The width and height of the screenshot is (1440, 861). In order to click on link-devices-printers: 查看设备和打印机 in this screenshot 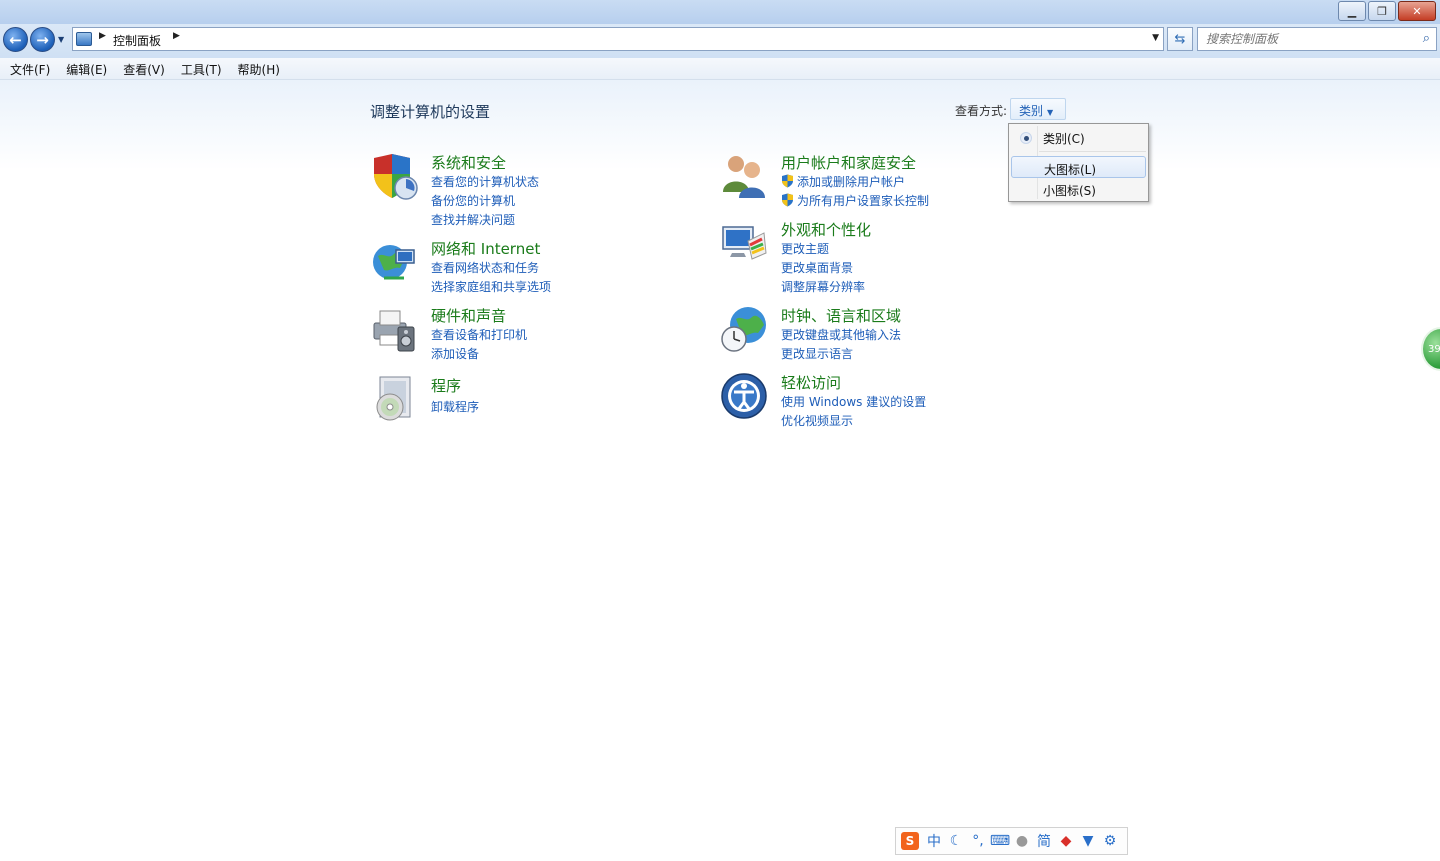, I will do `click(479, 334)`.